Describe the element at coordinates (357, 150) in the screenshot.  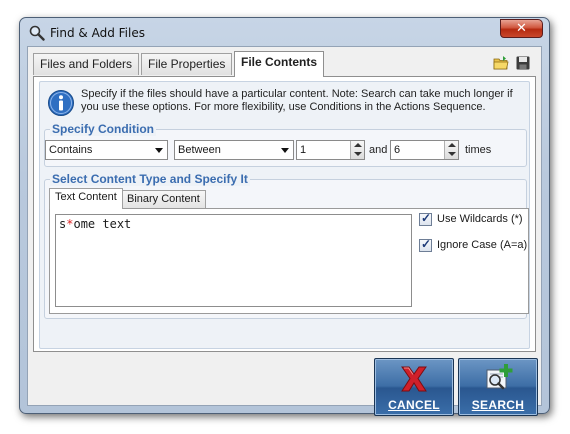
I see `min-count-spin-buttons` at that location.